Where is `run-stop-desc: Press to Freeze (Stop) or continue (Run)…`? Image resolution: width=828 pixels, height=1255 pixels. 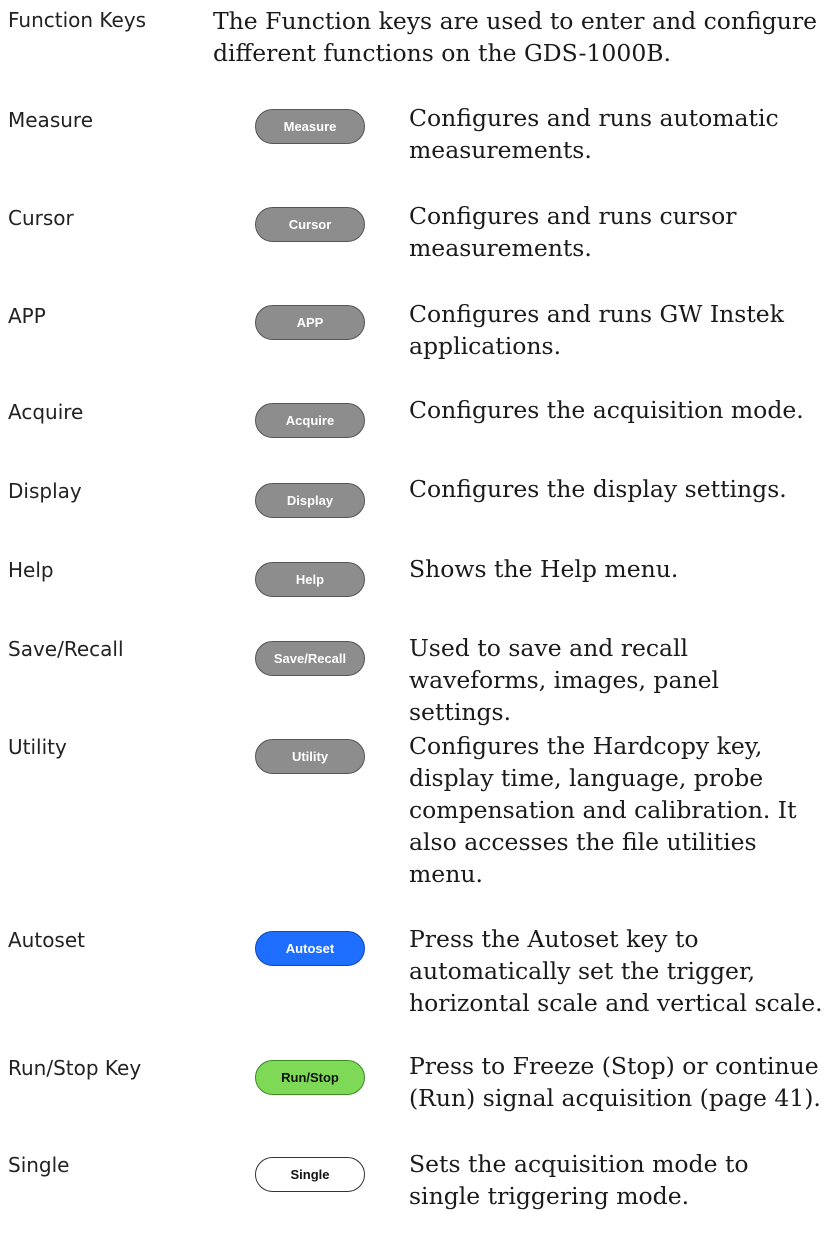
run-stop-desc: Press to Freeze (Stop) or continue (Run)… is located at coordinates (615, 1082).